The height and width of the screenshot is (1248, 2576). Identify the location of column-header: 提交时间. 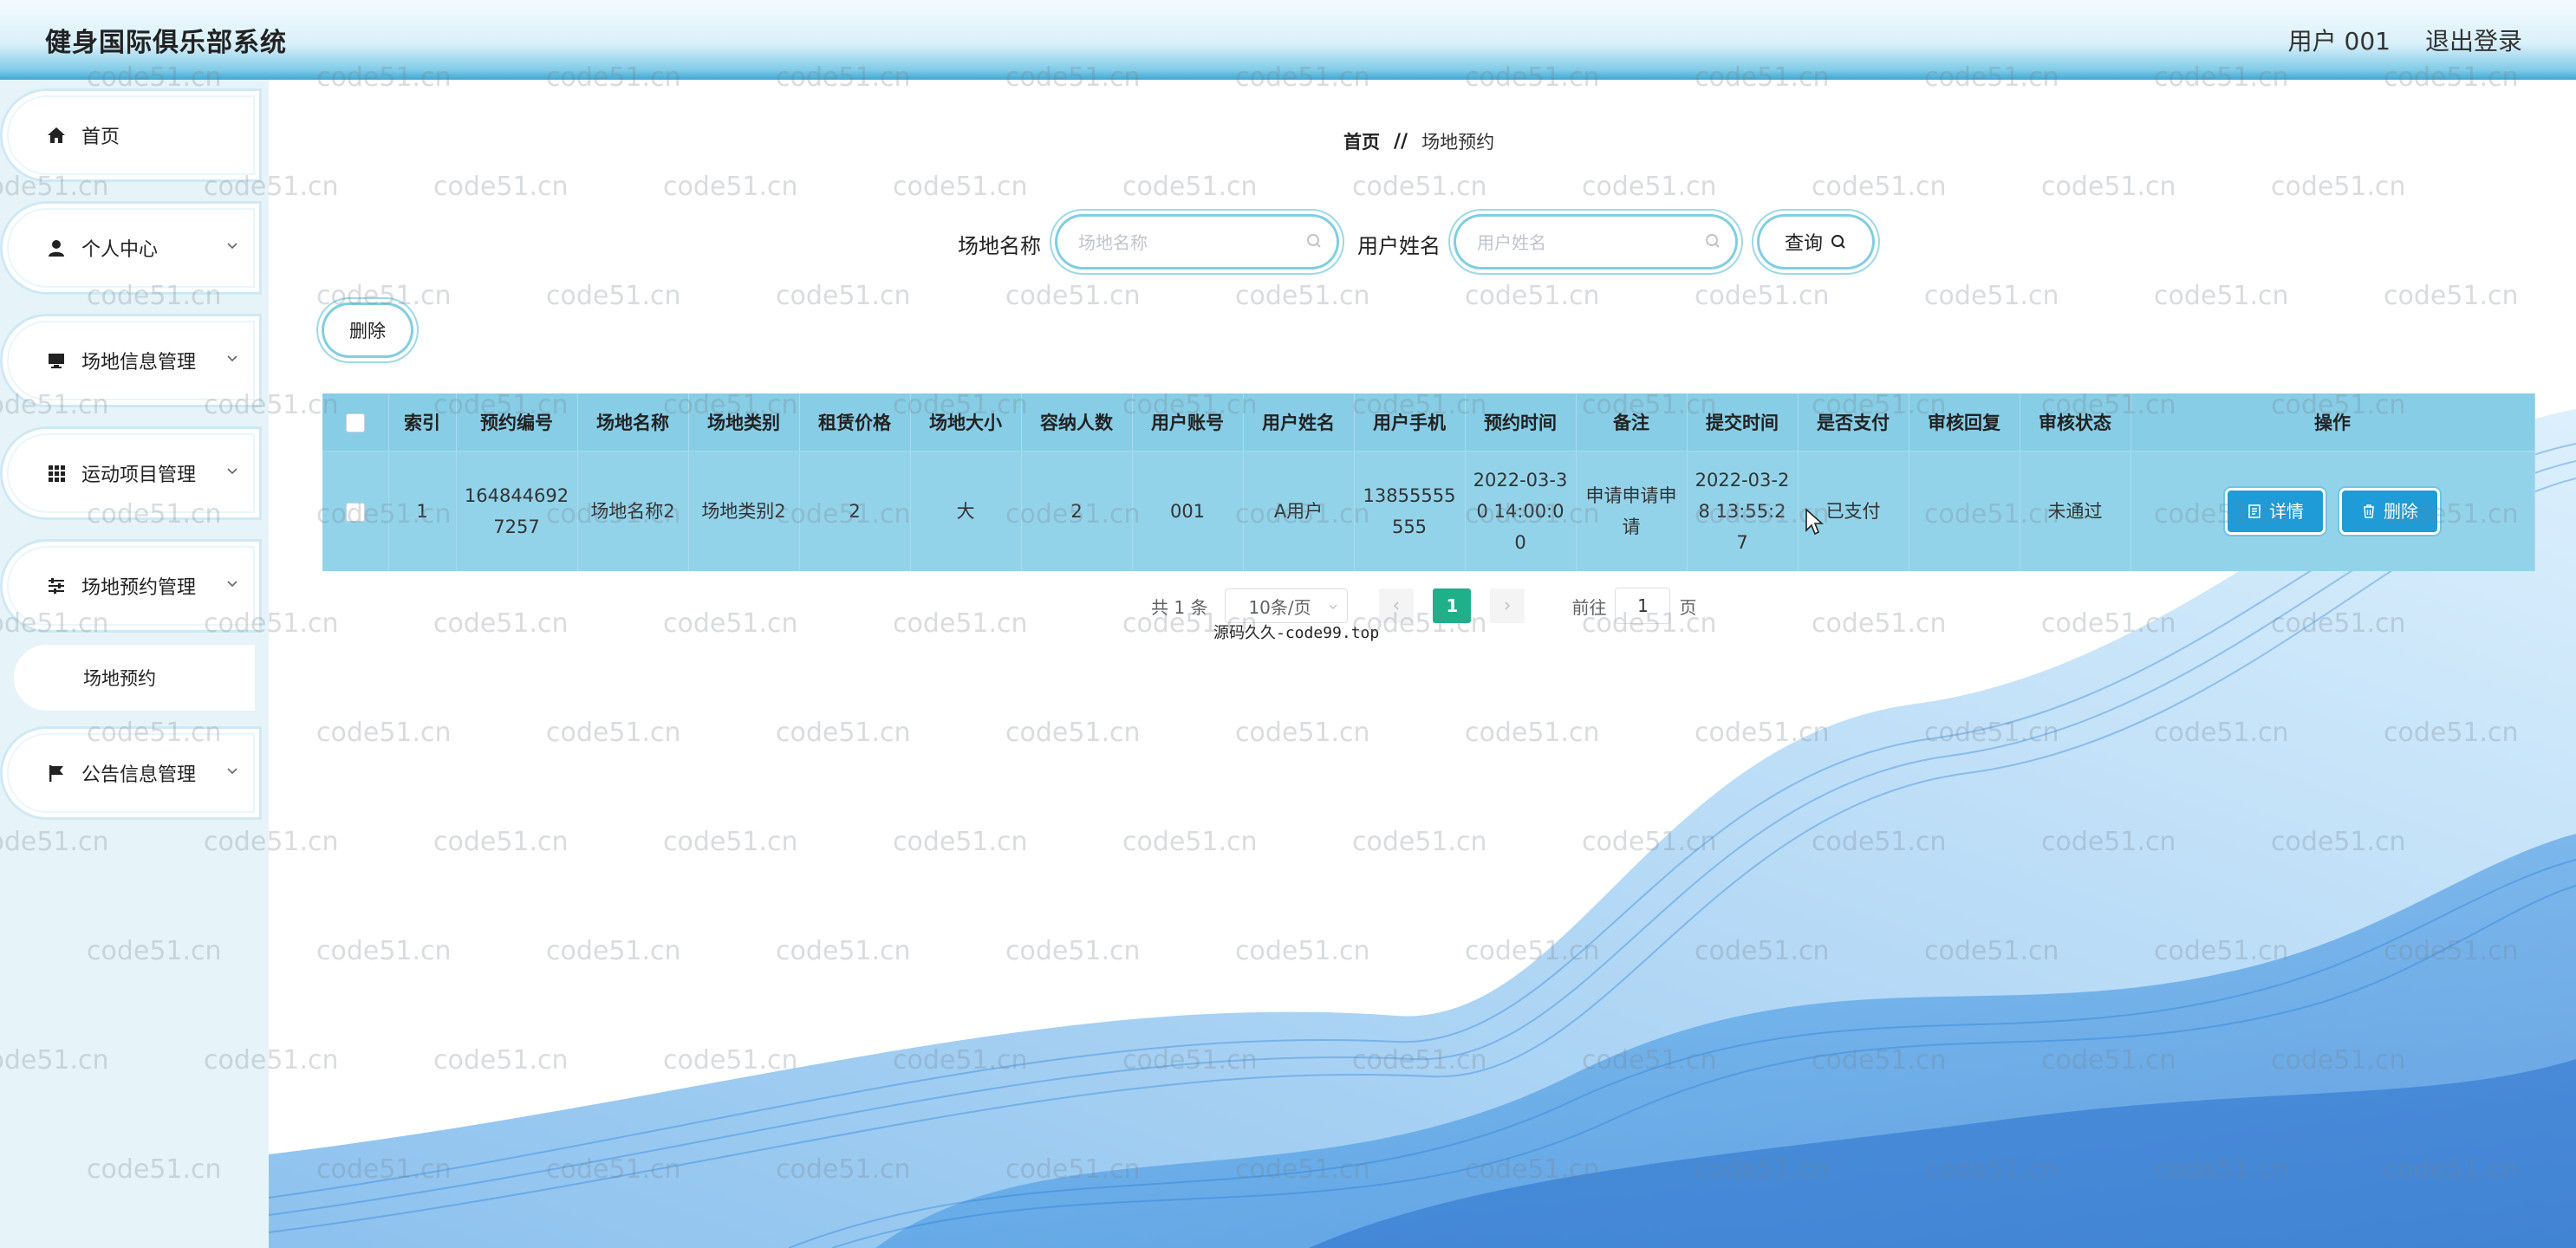
(1743, 422).